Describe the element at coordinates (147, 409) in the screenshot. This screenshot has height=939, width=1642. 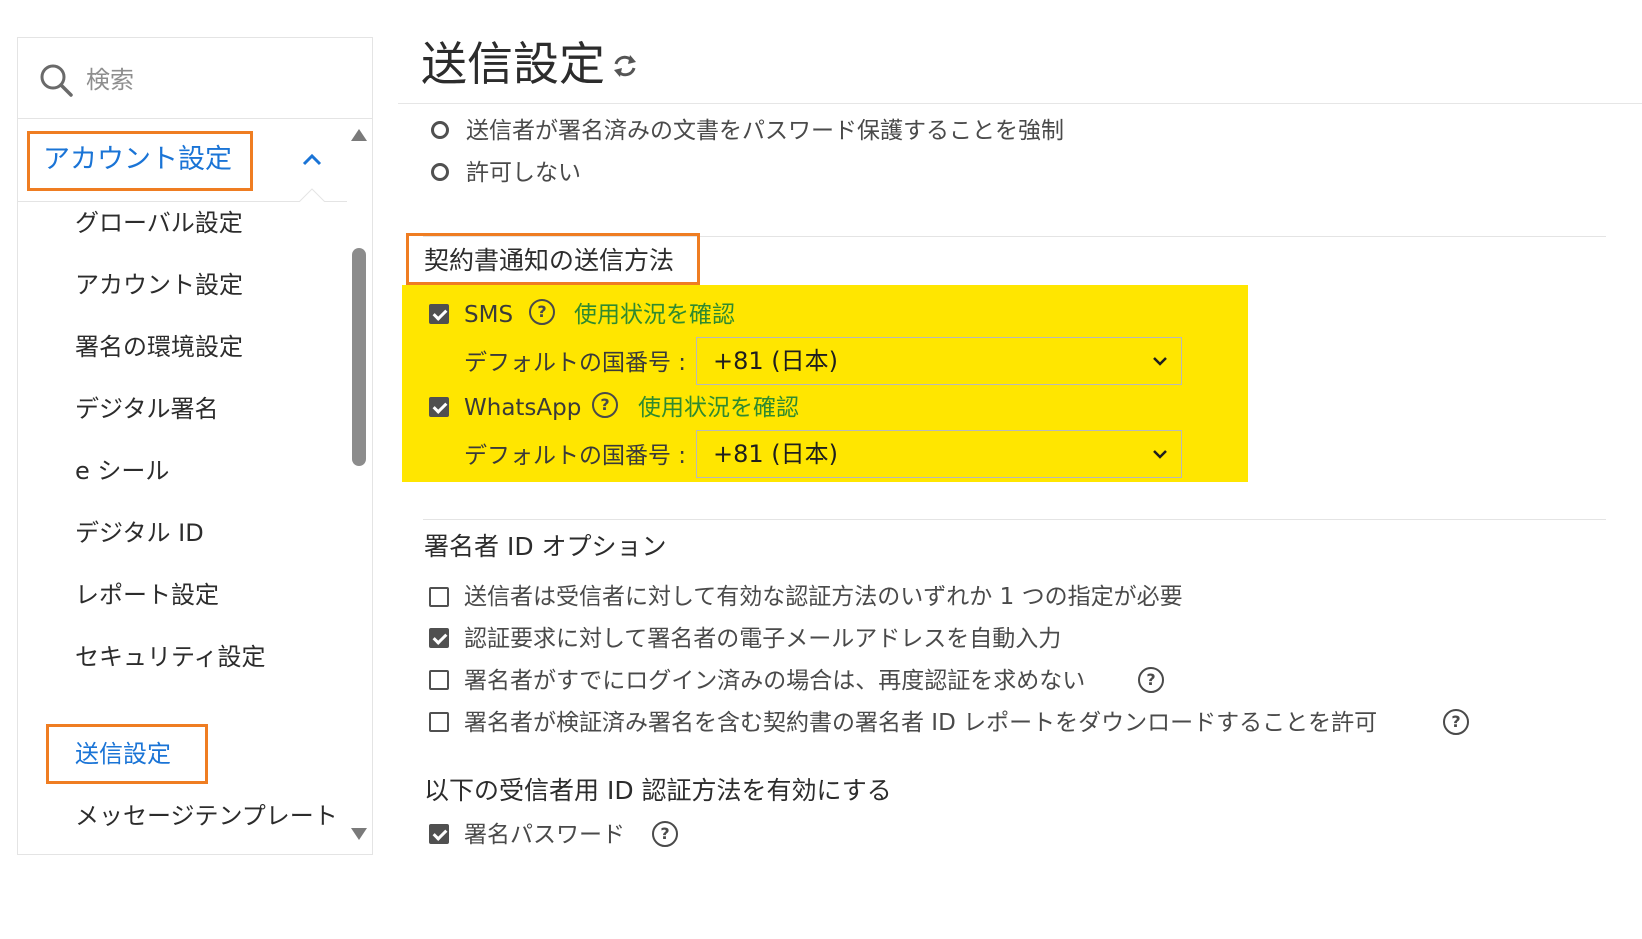
I see `sidebar-item-digital-signature: デジタル署名` at that location.